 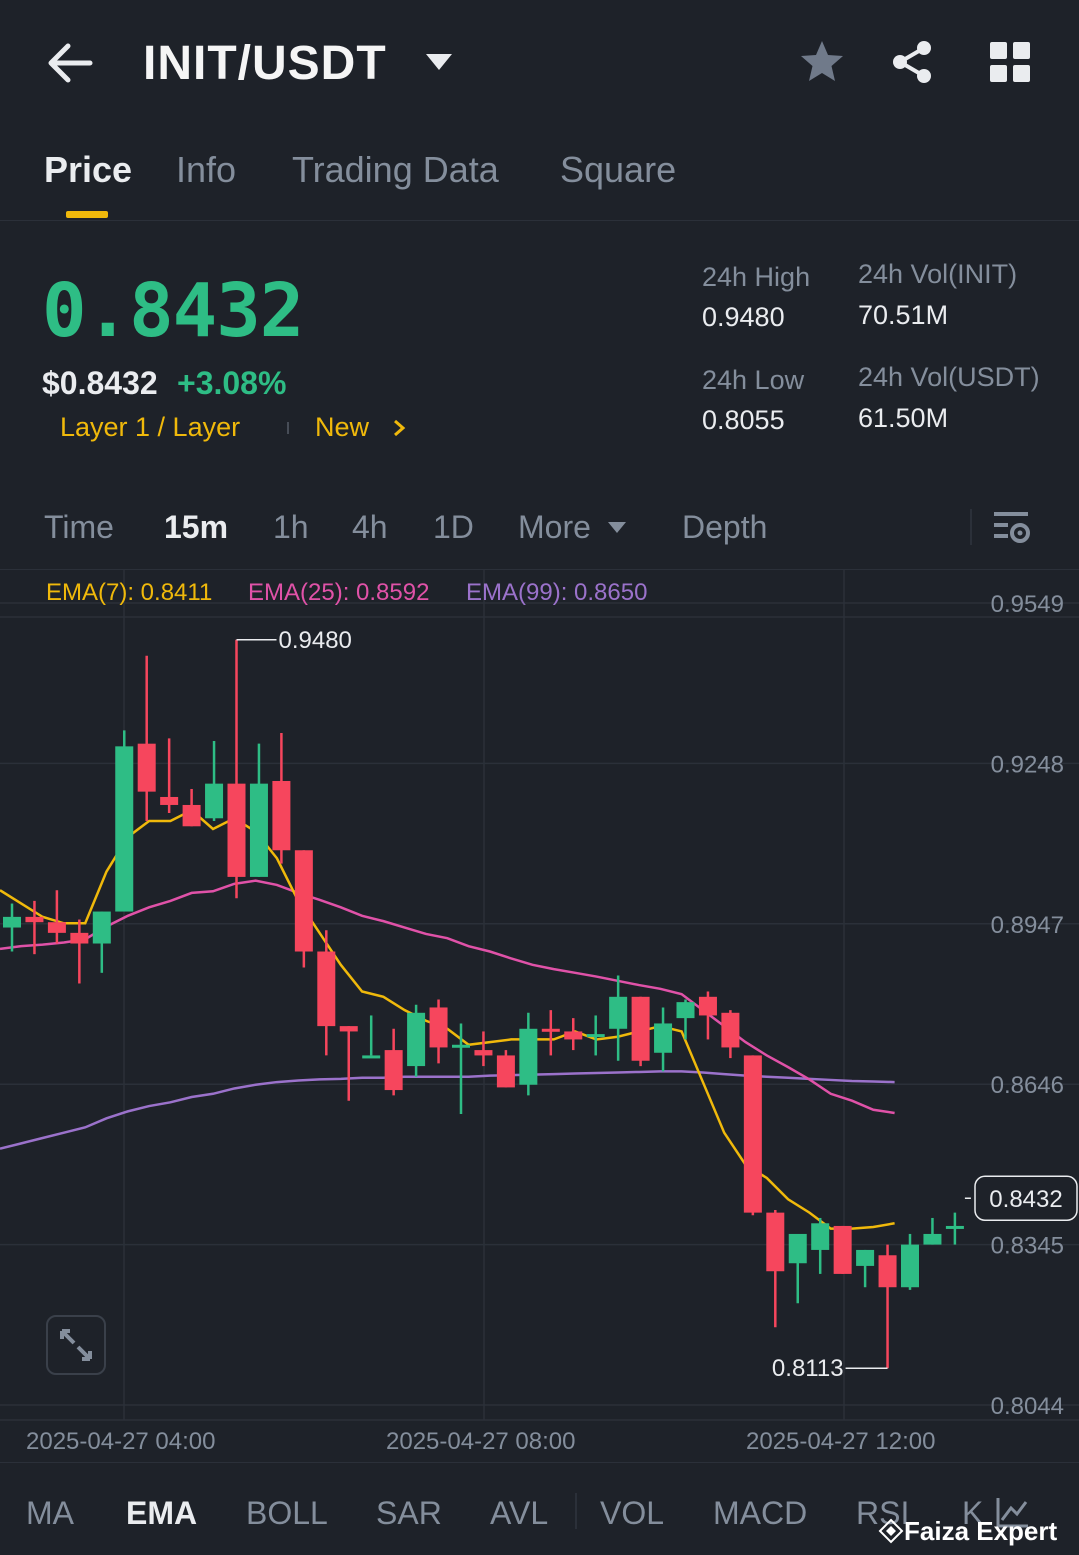 What do you see at coordinates (743, 420) in the screenshot?
I see `low-value: 0.8055` at bounding box center [743, 420].